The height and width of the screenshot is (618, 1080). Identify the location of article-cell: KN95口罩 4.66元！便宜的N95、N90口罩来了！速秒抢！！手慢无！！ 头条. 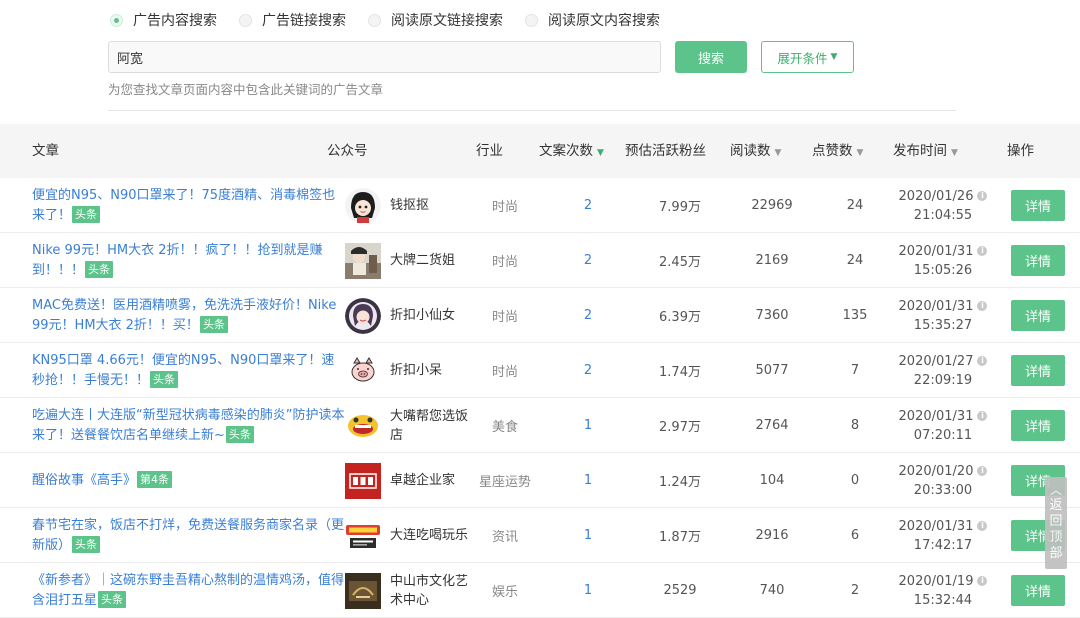
(189, 370).